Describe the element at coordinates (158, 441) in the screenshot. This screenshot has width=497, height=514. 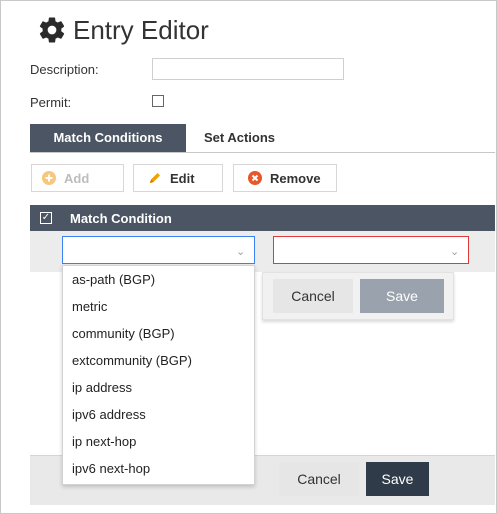
I see `dropdown-option: ip next-hop` at that location.